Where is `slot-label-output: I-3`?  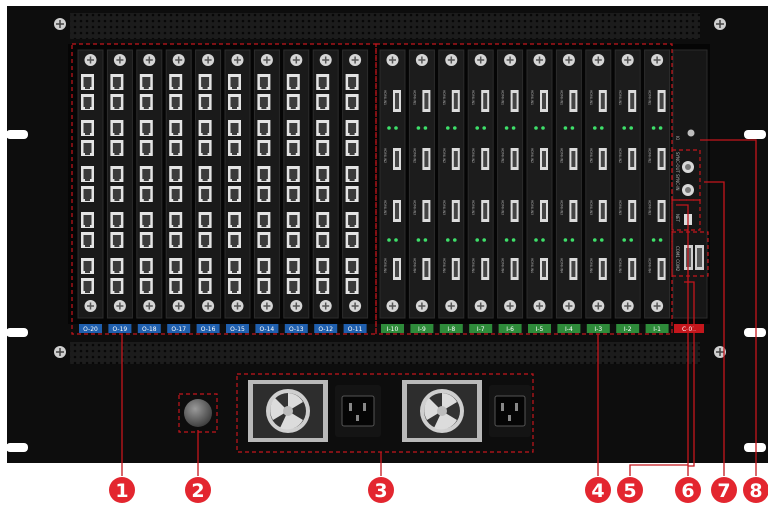 slot-label-output: I-3 is located at coordinates (598, 329).